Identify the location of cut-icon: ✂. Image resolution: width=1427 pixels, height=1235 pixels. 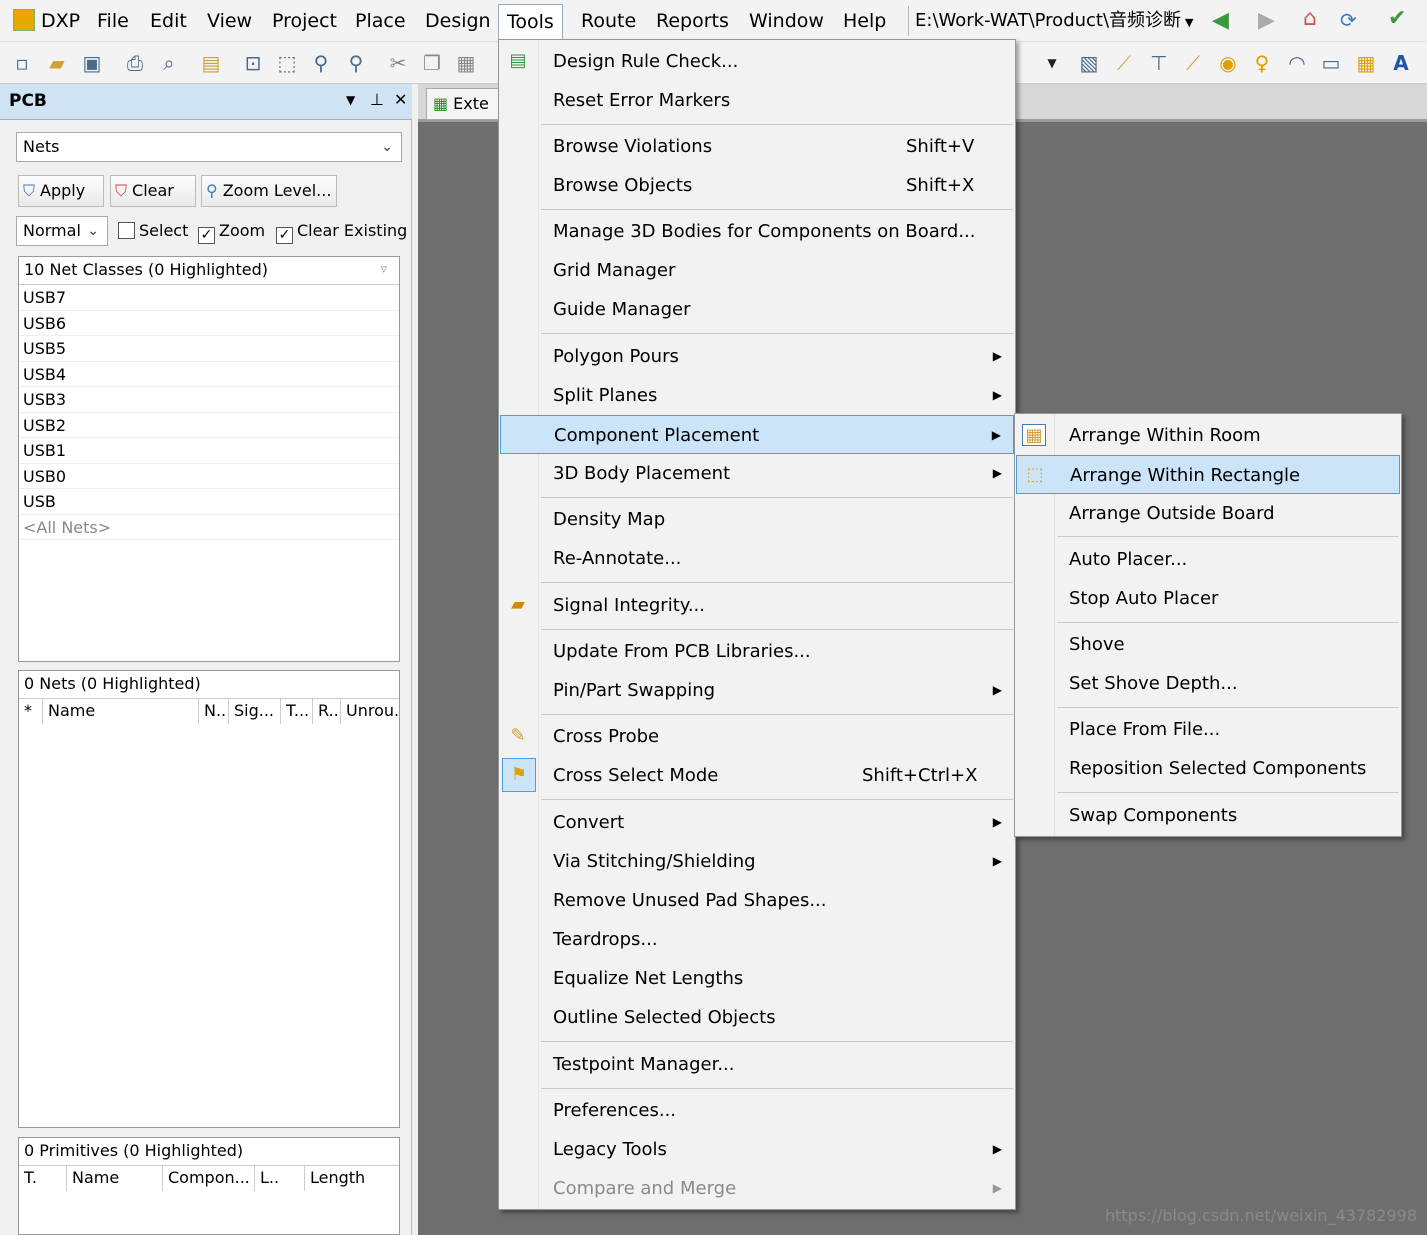
(398, 63).